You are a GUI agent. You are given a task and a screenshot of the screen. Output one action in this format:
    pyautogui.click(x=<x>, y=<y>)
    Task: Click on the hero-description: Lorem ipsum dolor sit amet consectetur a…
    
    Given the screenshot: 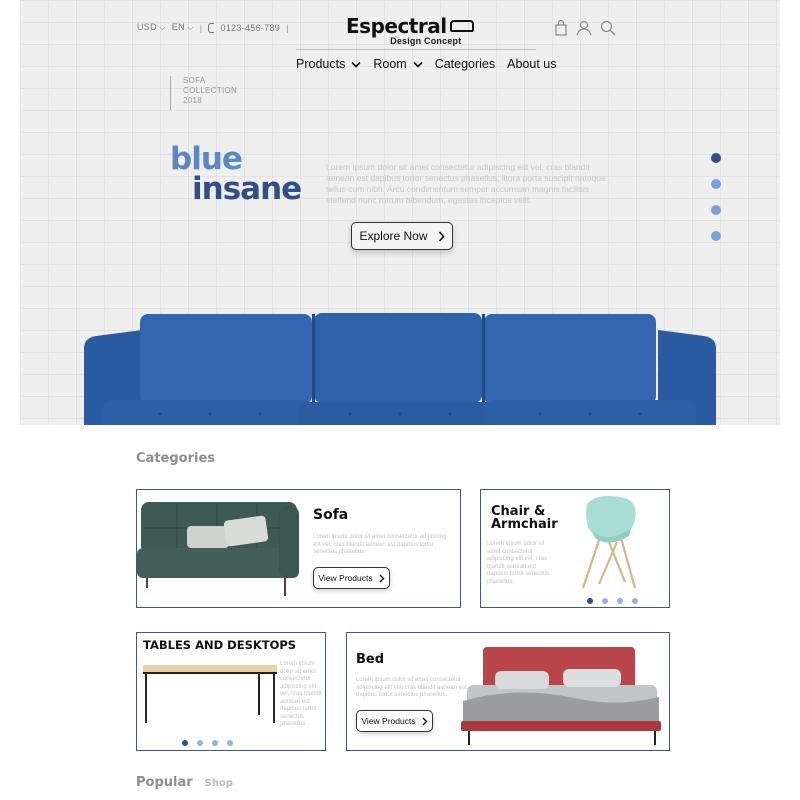 What is the action you would take?
    pyautogui.click(x=466, y=183)
    